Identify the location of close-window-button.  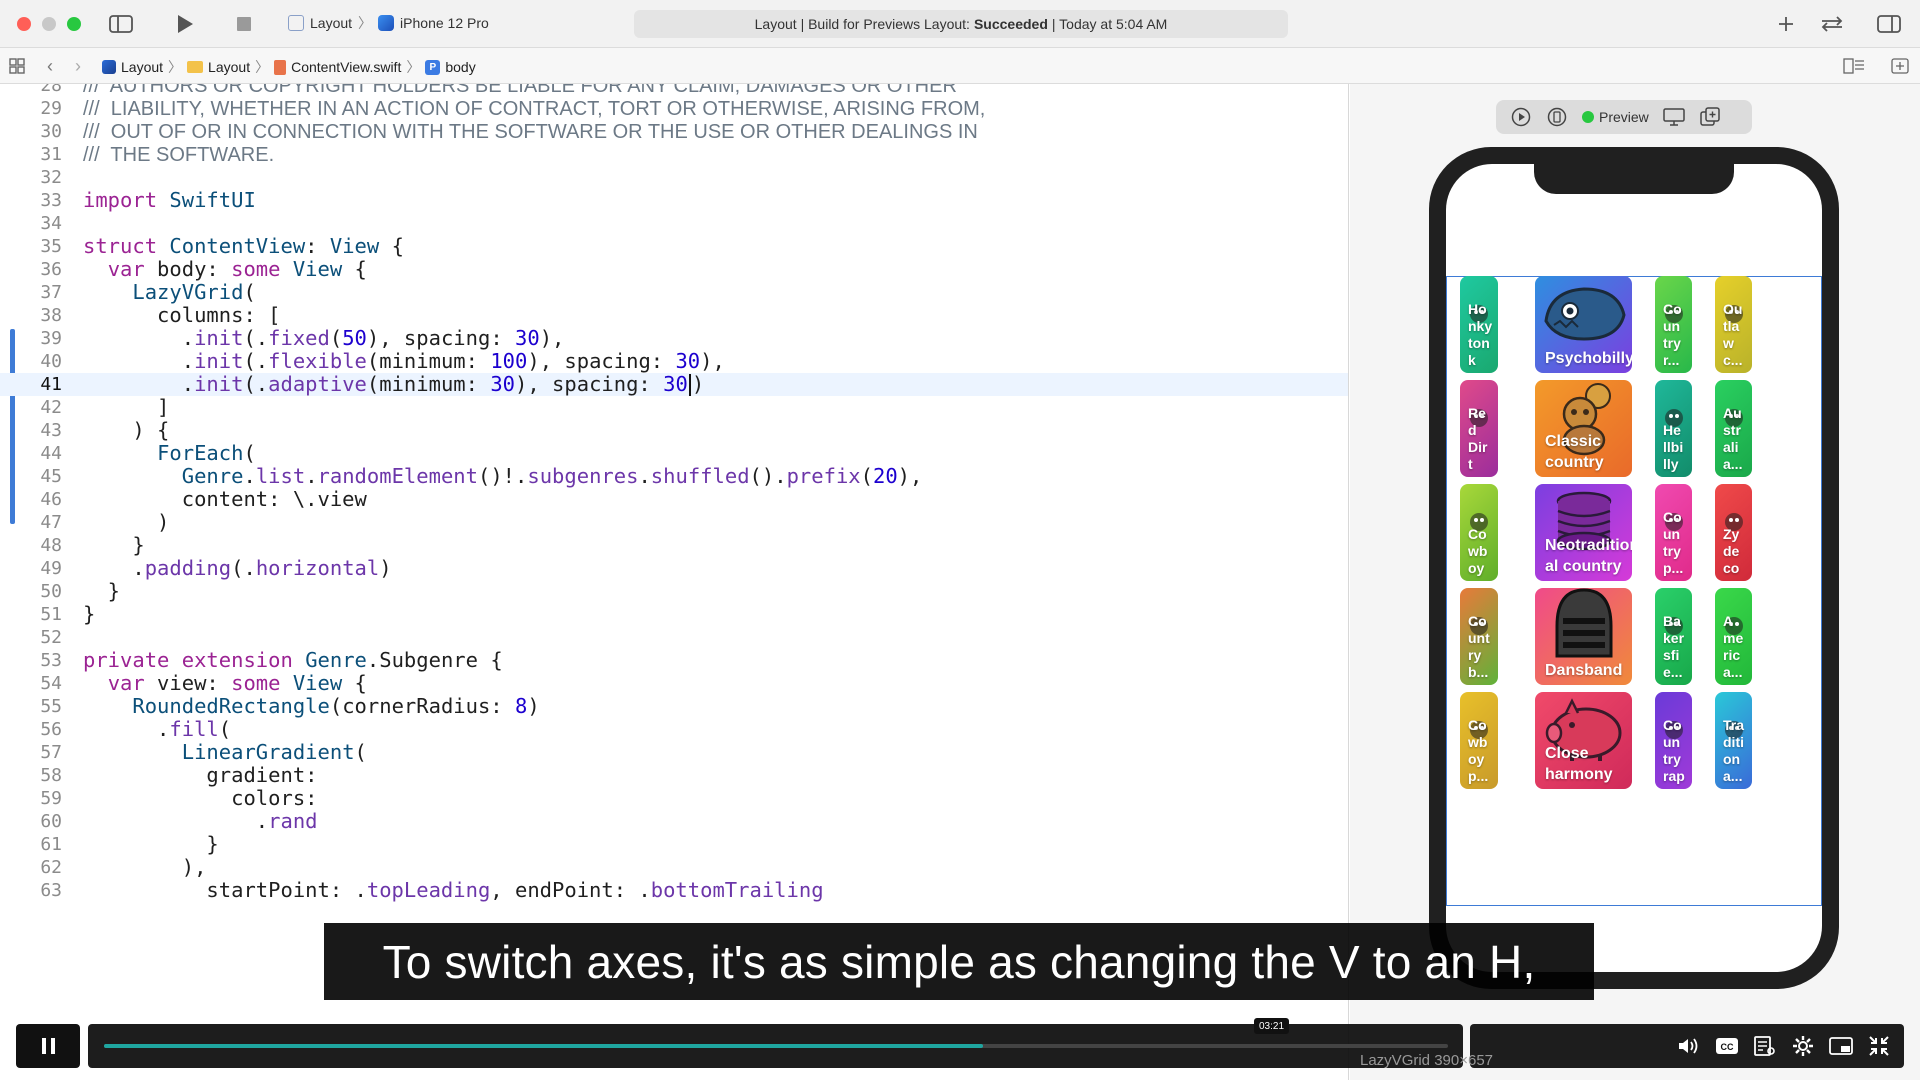
(24, 24).